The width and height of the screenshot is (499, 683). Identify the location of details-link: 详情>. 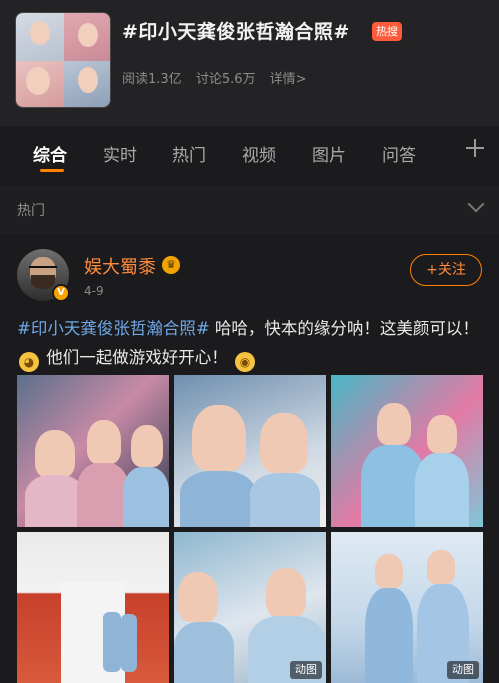
(288, 79).